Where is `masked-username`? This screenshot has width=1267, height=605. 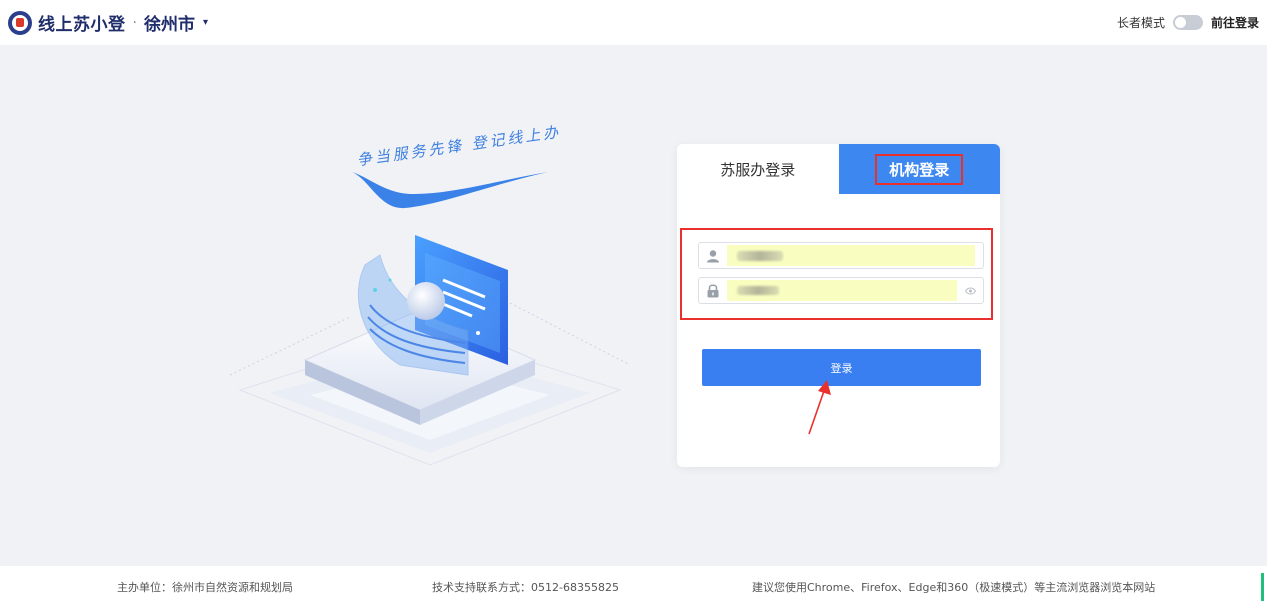 masked-username is located at coordinates (760, 256).